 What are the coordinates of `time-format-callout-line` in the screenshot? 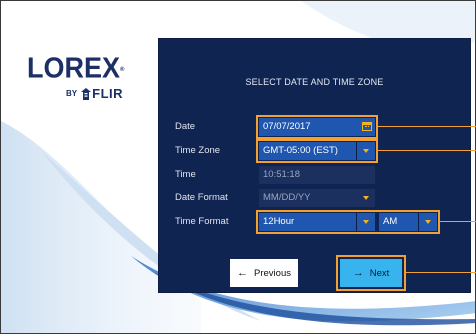 It's located at (457, 221).